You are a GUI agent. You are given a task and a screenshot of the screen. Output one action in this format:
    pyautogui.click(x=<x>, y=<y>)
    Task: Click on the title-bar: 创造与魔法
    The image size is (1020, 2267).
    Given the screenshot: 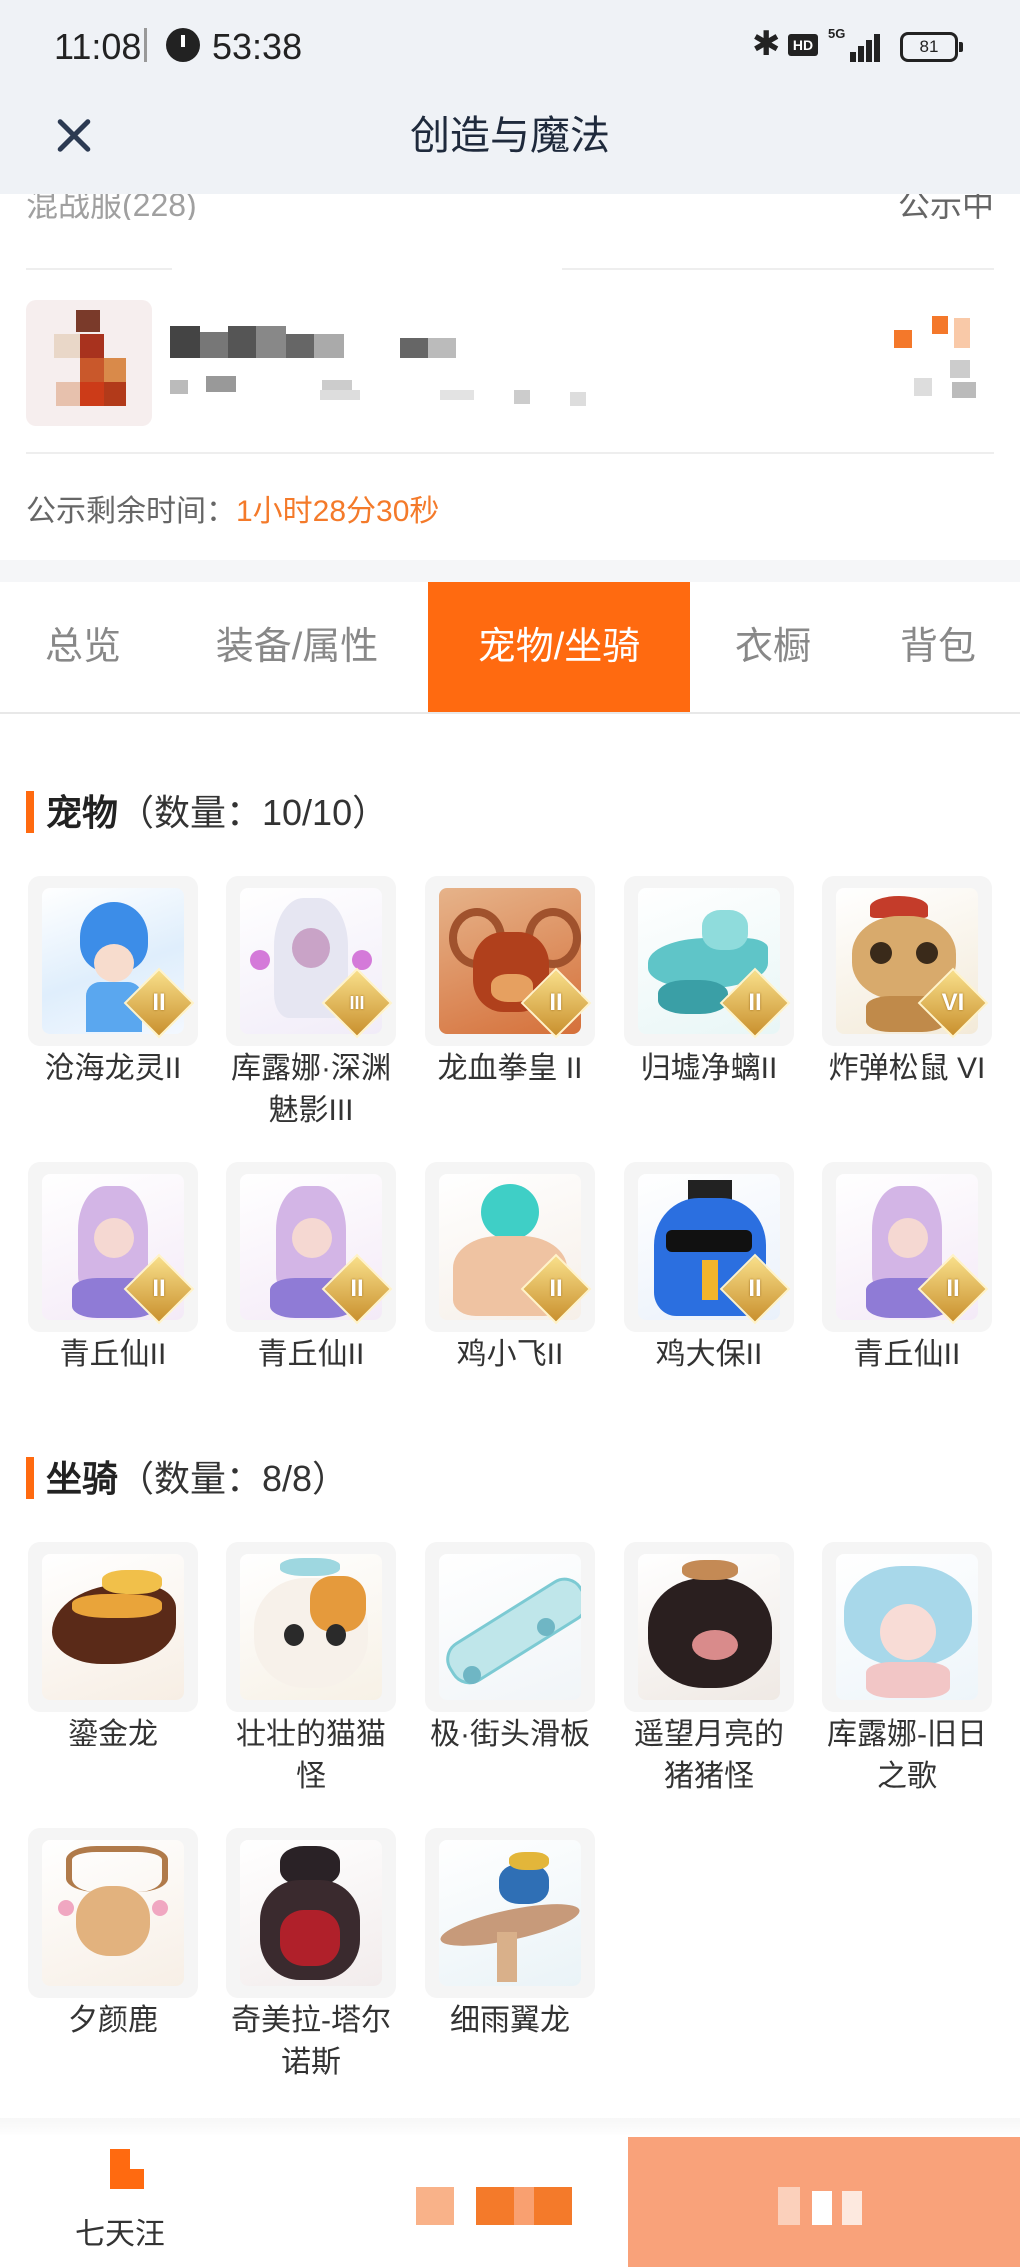 What is the action you would take?
    pyautogui.click(x=510, y=143)
    